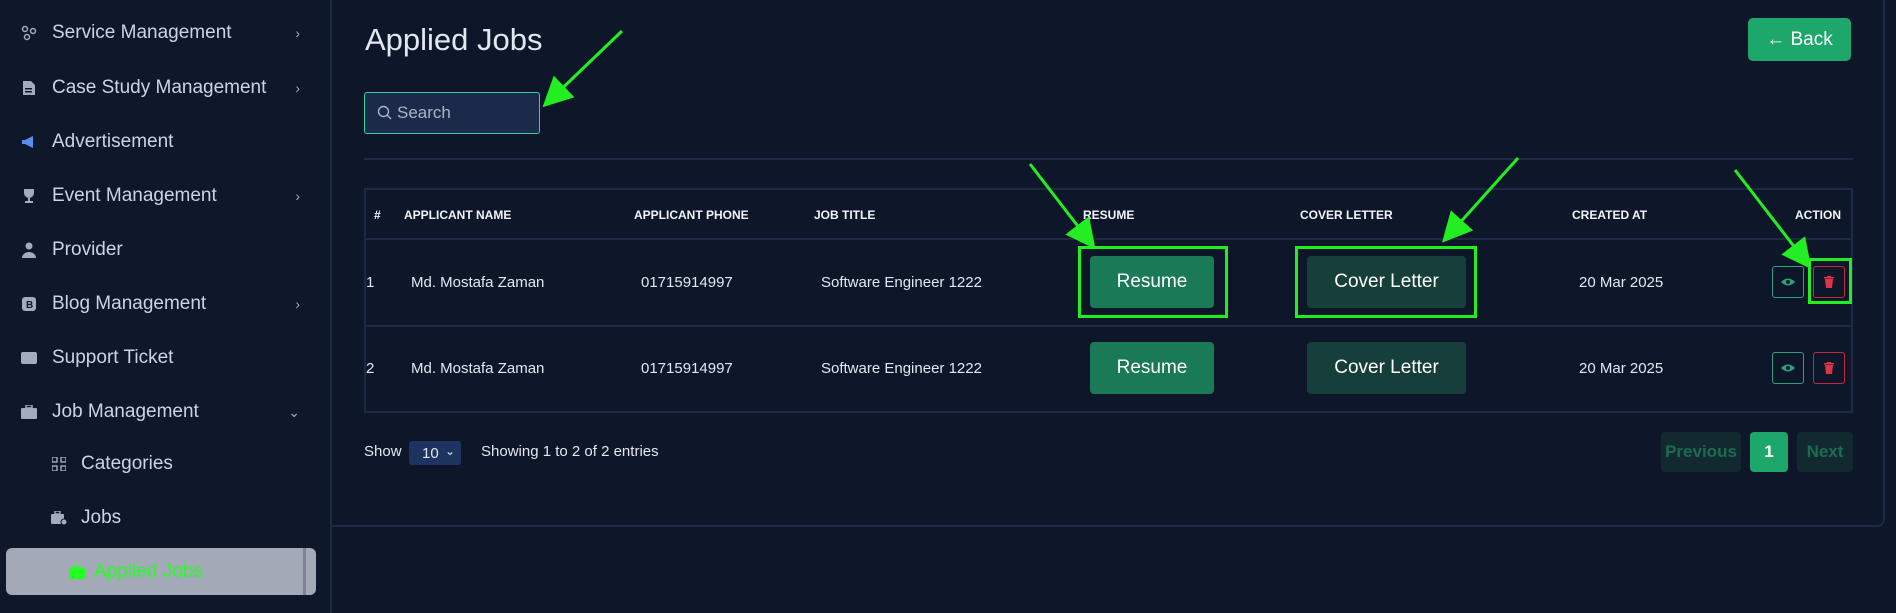 This screenshot has height=613, width=1896. Describe the element at coordinates (845, 215) in the screenshot. I see `header-job-title: JOB TITLE` at that location.